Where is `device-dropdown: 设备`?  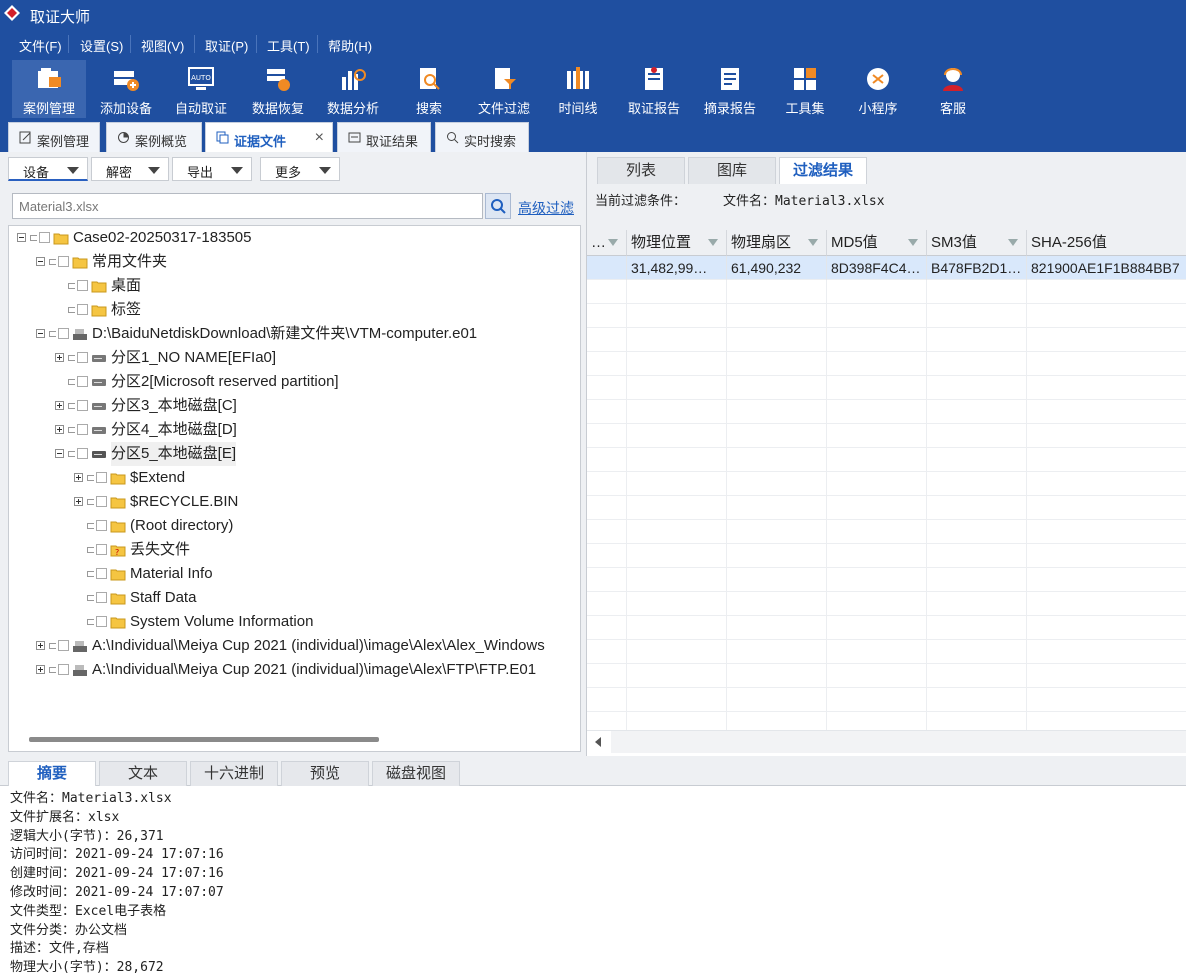
device-dropdown: 设备 is located at coordinates (48, 169).